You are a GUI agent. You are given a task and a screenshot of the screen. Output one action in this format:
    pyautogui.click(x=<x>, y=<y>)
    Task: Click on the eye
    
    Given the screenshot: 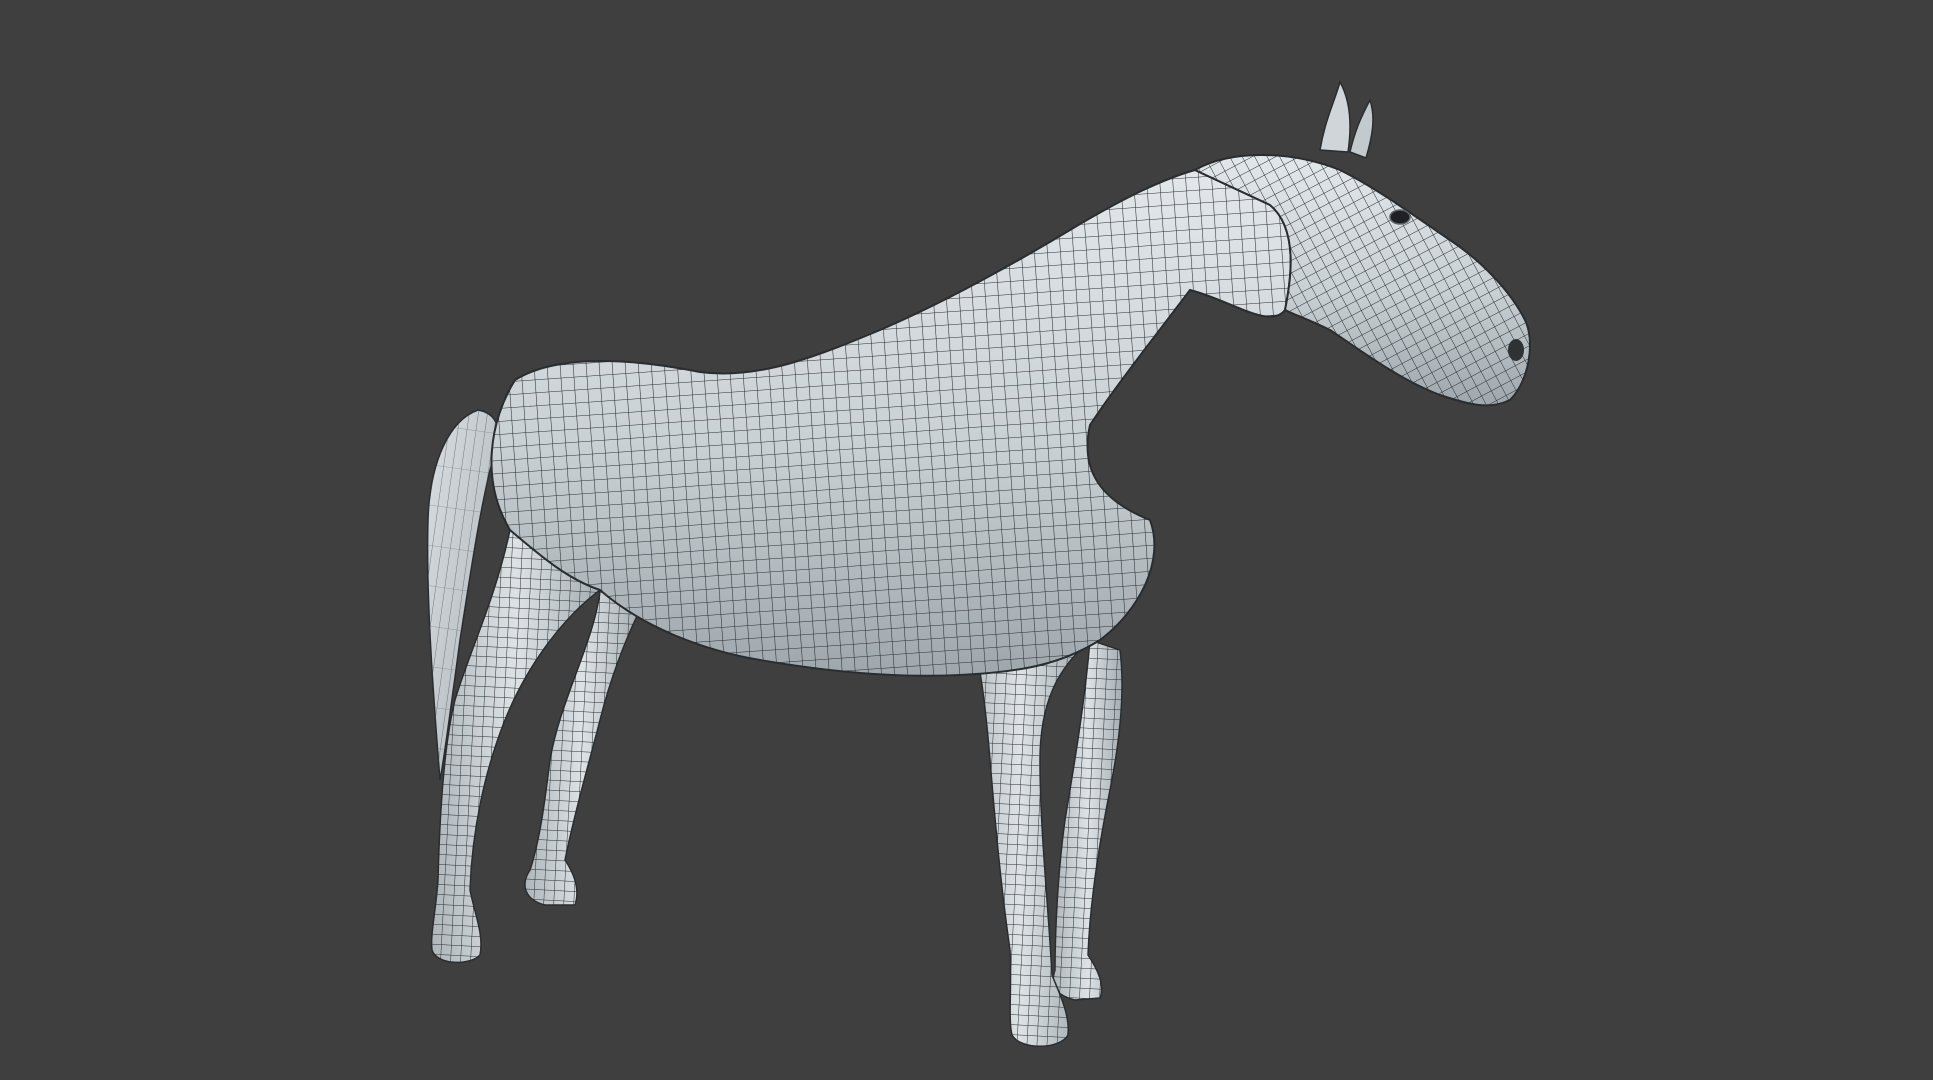 What is the action you would take?
    pyautogui.click(x=1400, y=217)
    